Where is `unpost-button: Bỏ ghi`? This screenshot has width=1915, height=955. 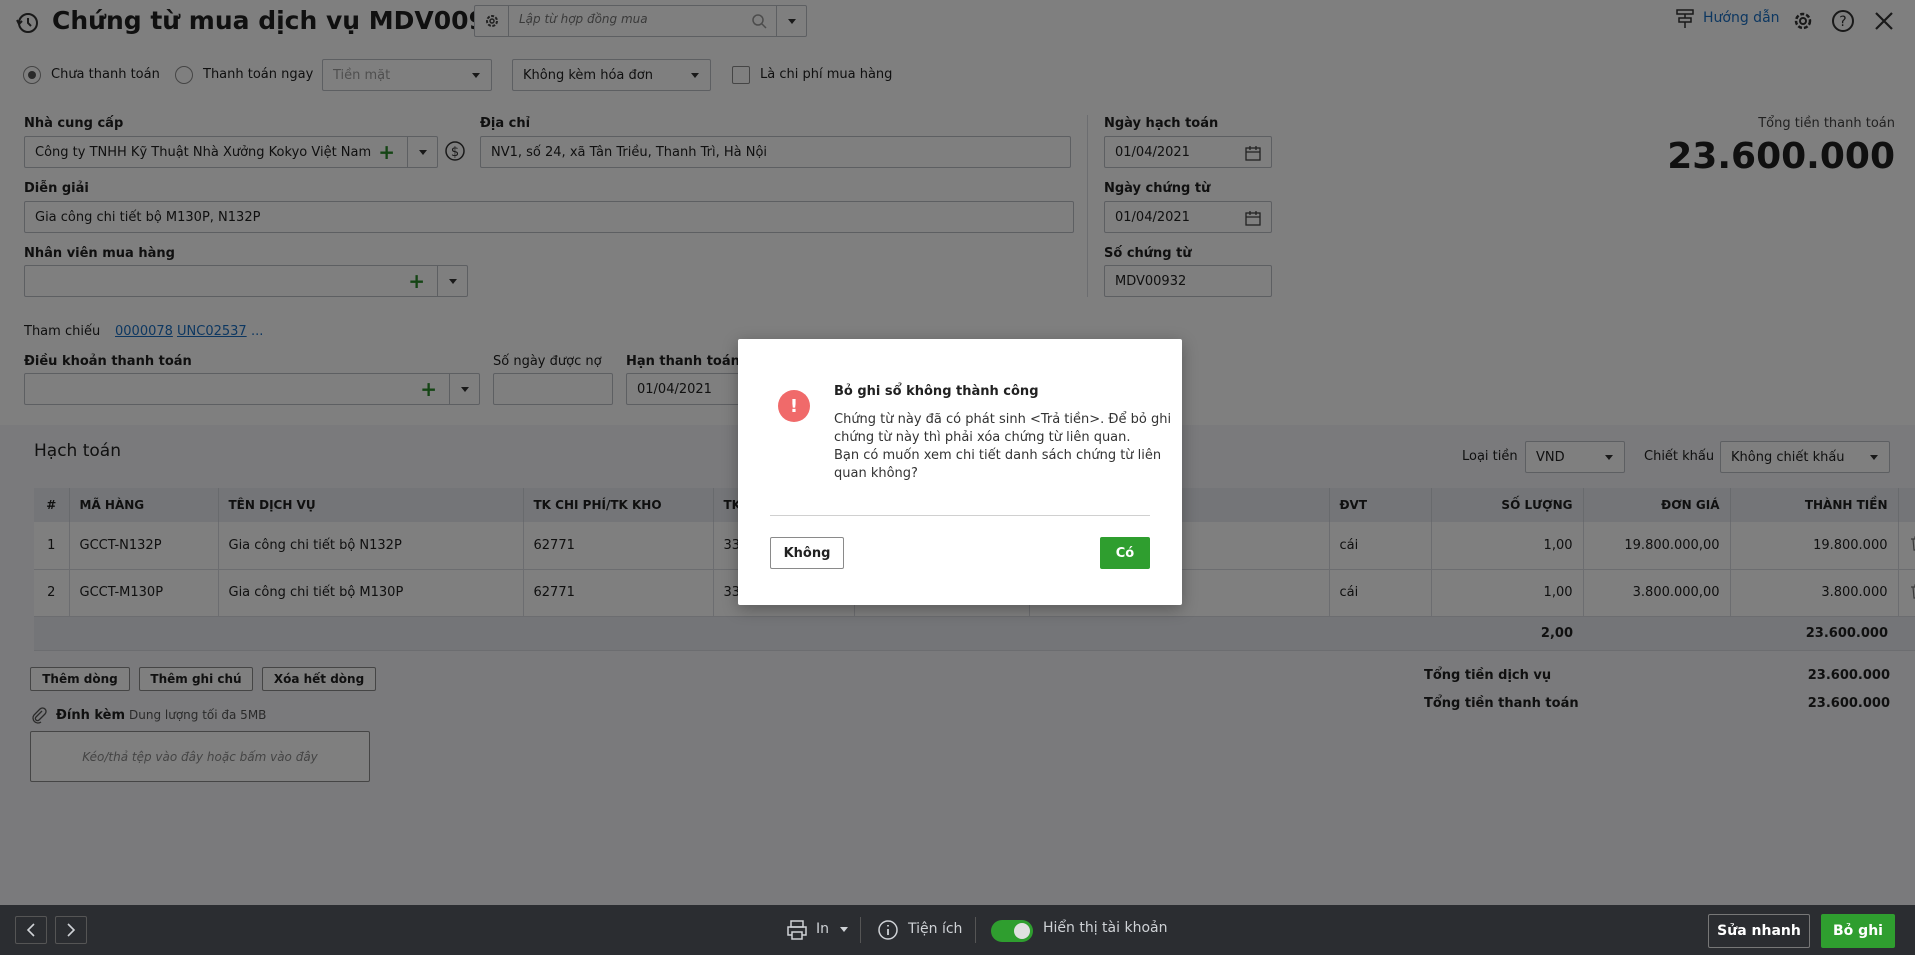
unpost-button: Bỏ ghi is located at coordinates (1858, 931).